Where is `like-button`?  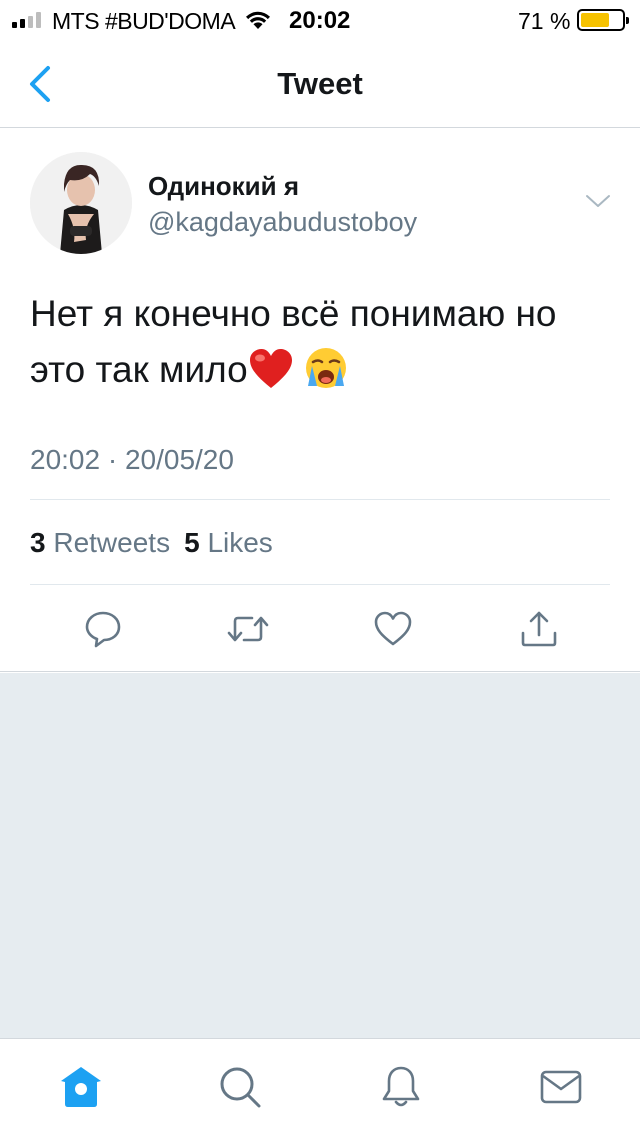 like-button is located at coordinates (393, 629).